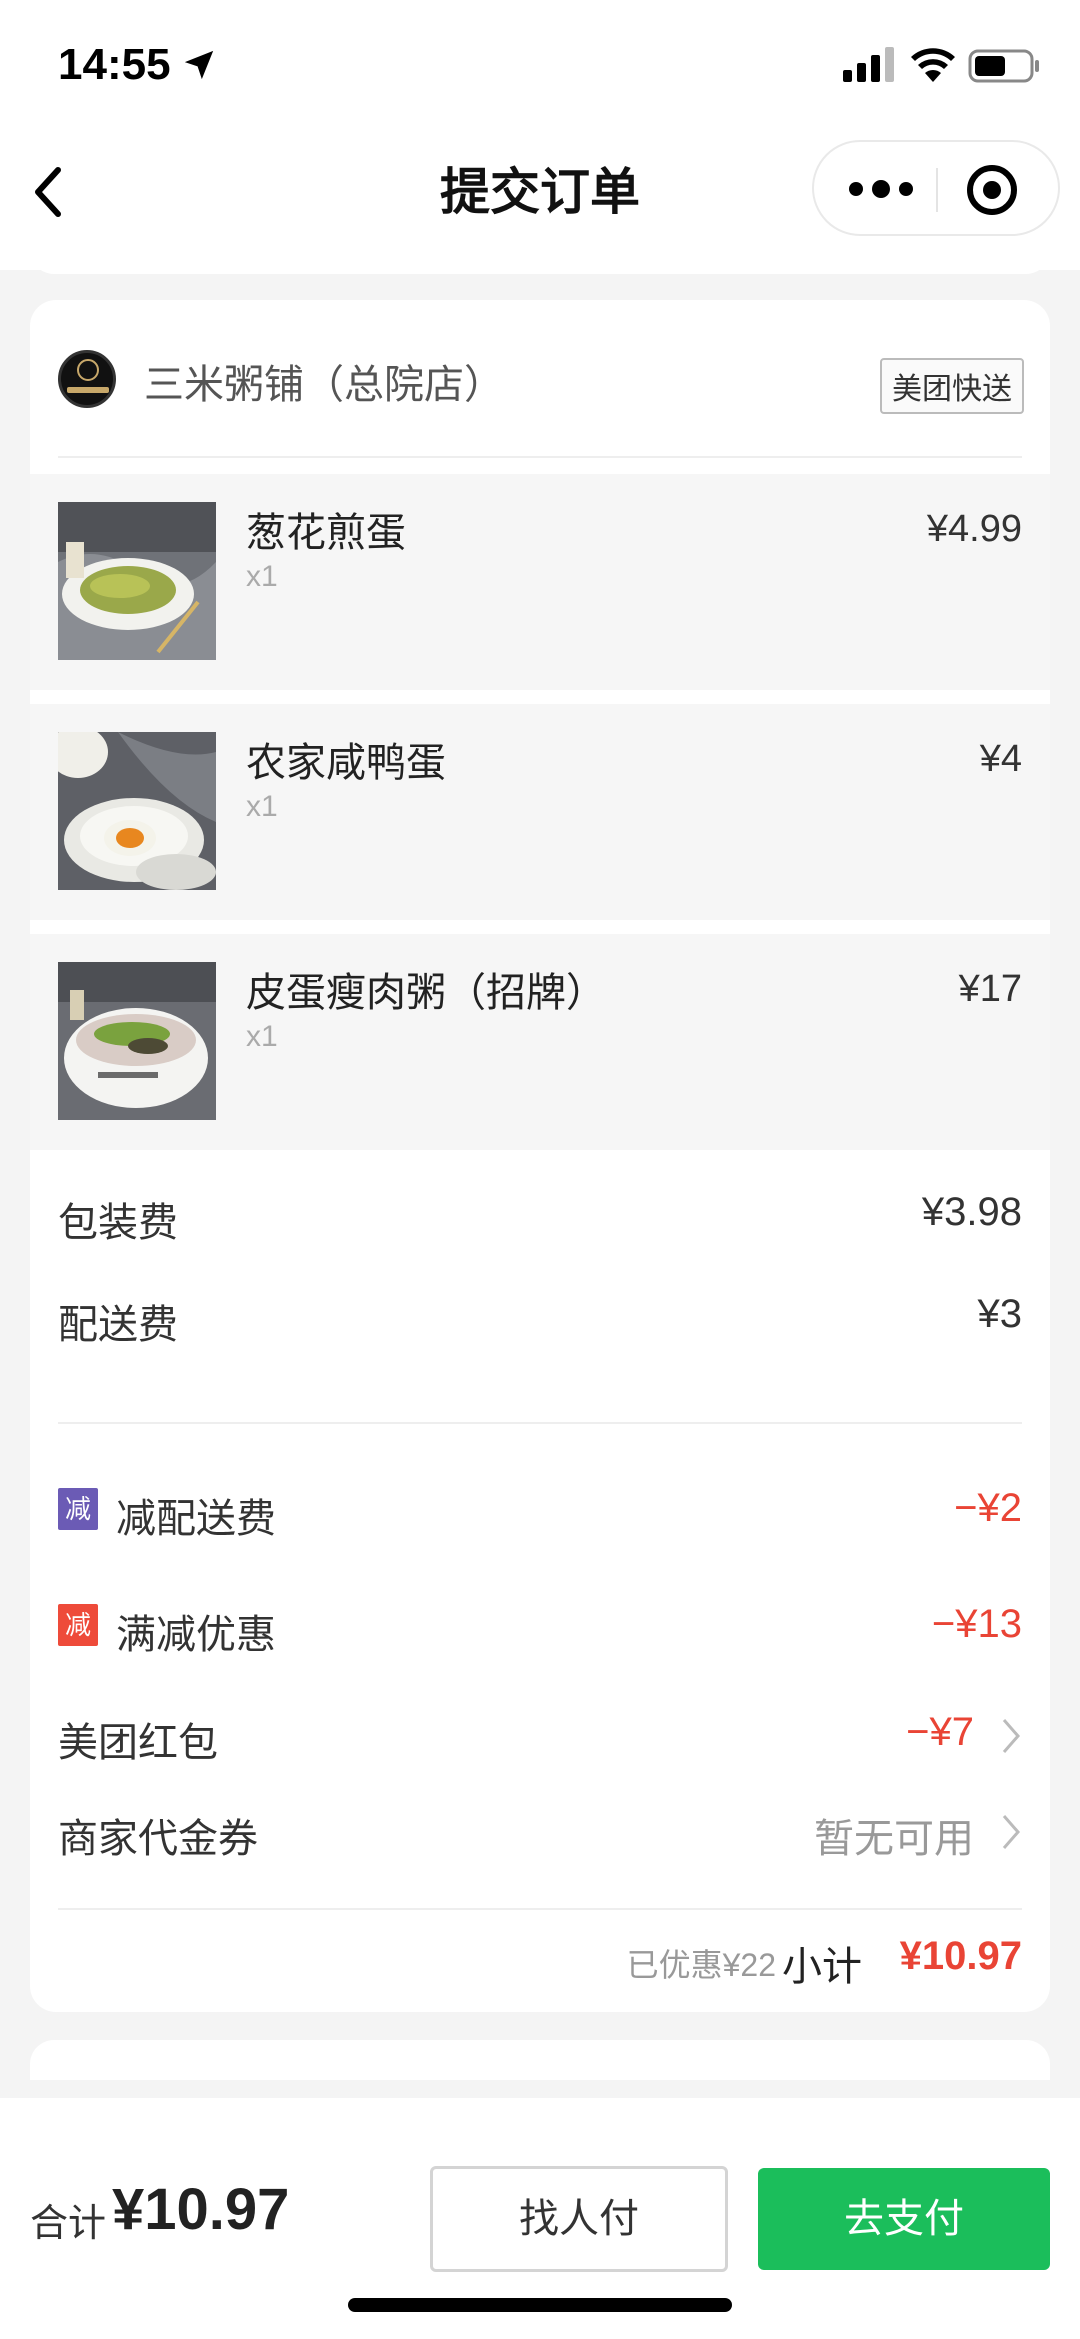  Describe the element at coordinates (971, 1212) in the screenshot. I see `fee-value: ¥3.98` at that location.